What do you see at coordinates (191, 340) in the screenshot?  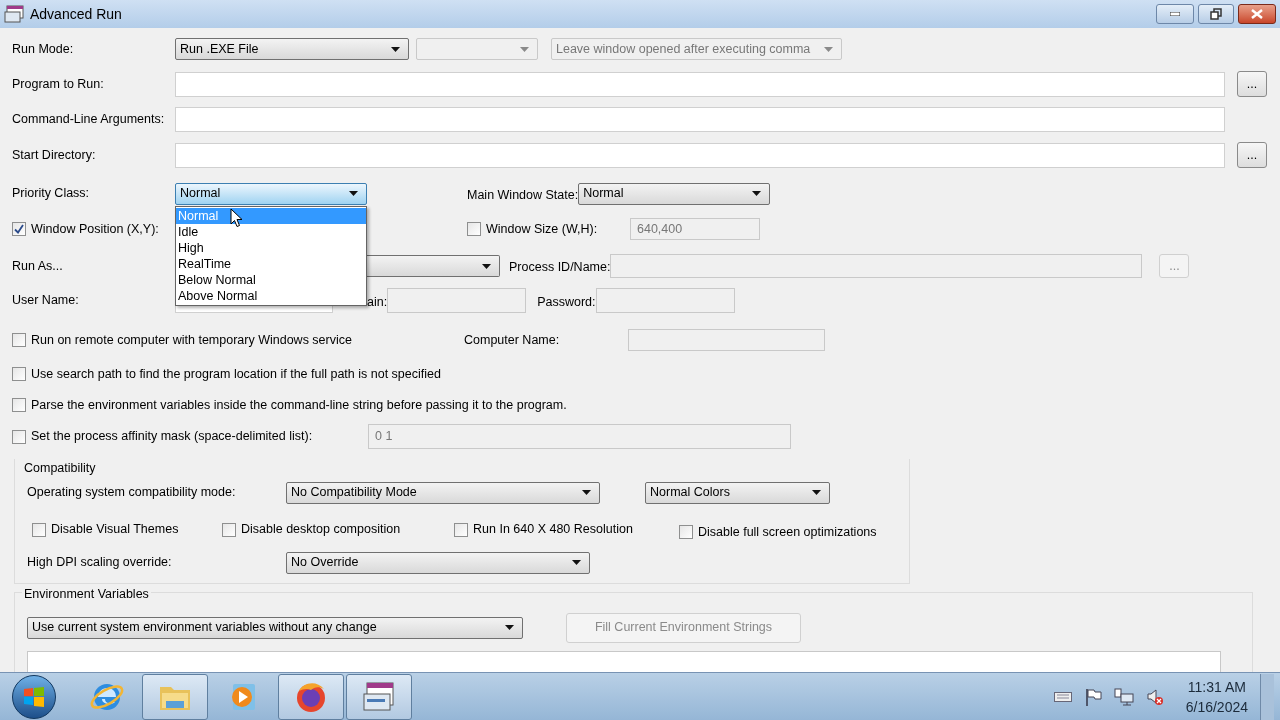 I see `checkbox-label: Run on remote computer with temporary Windows service` at bounding box center [191, 340].